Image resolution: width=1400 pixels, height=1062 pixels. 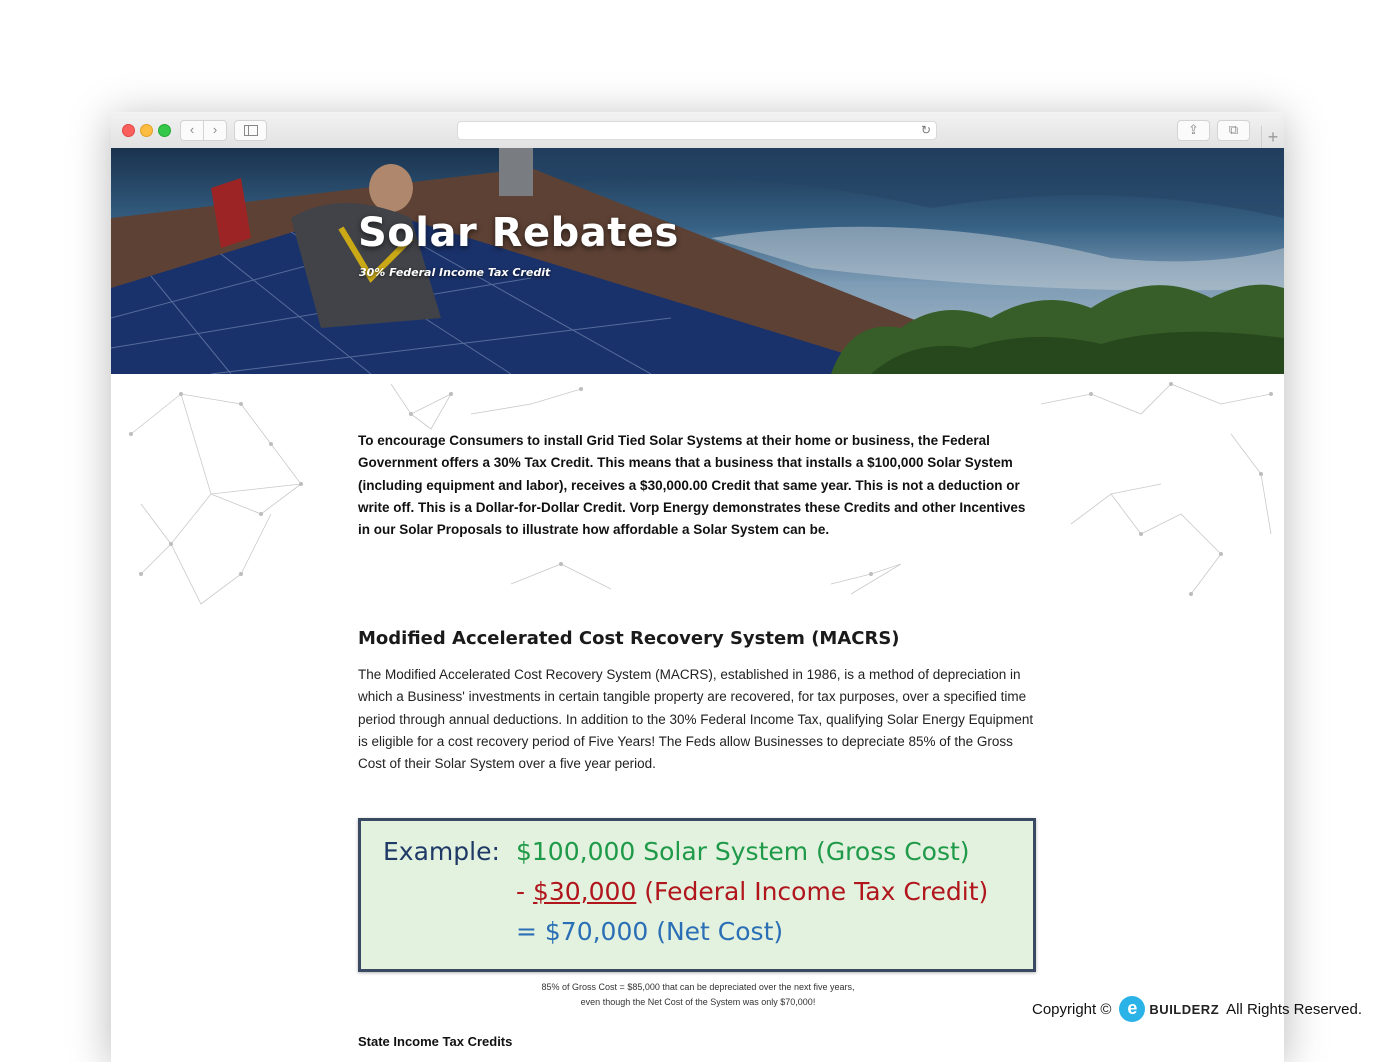 I want to click on sidebar-icon, so click(x=250, y=130).